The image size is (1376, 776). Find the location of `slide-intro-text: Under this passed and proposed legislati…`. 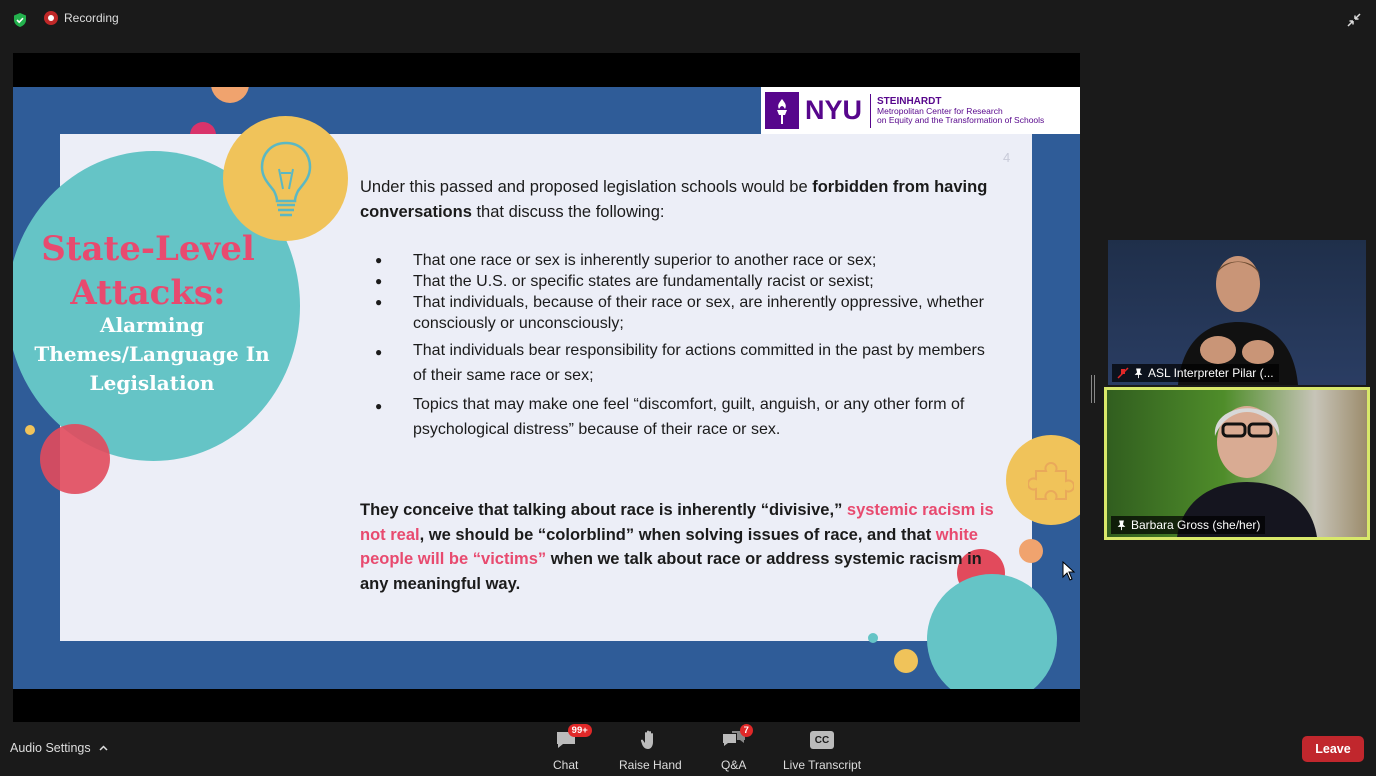

slide-intro-text: Under this passed and proposed legislati… is located at coordinates (675, 200).